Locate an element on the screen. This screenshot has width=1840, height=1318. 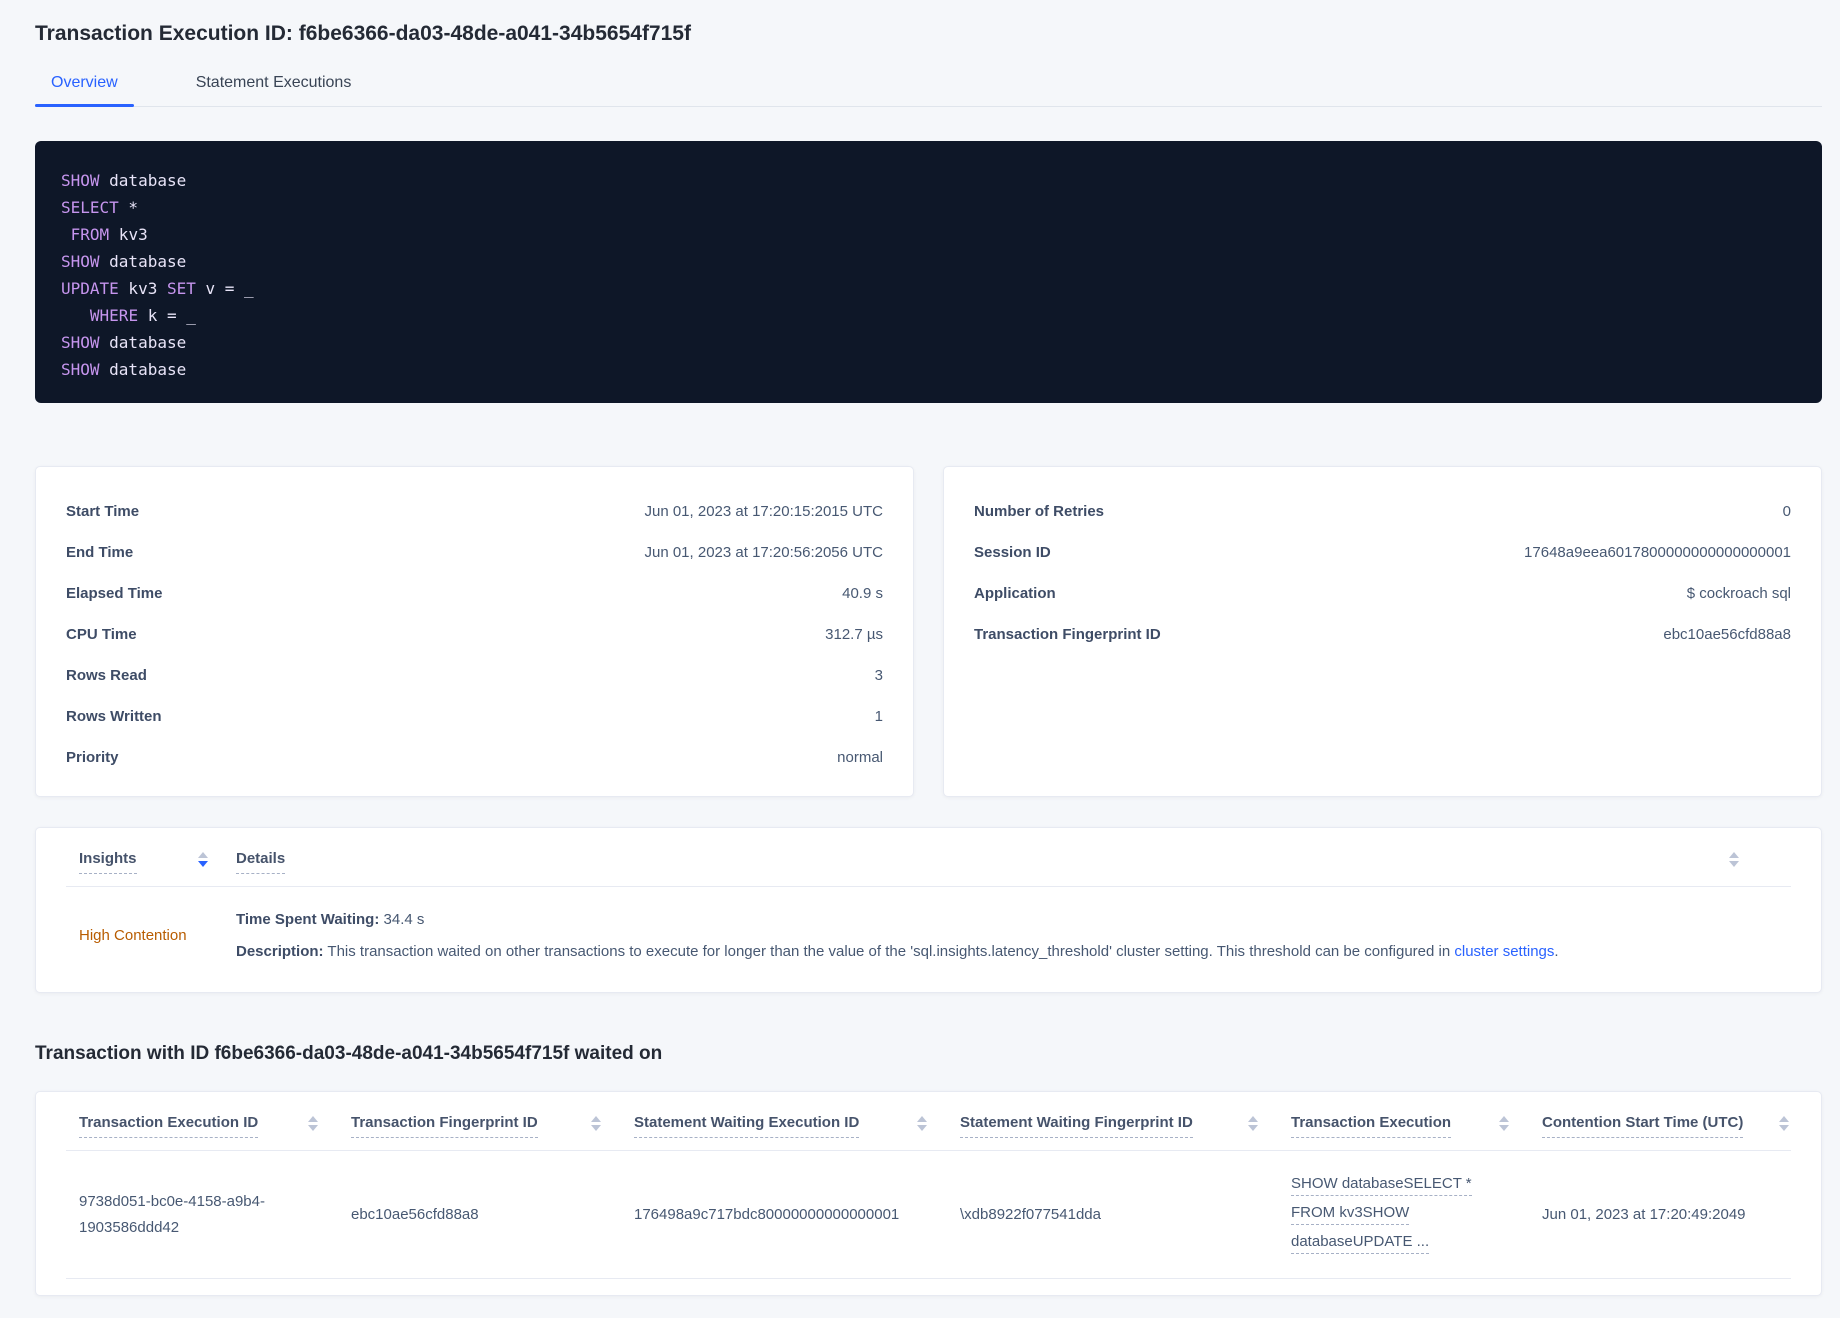
stat-value: Jun 01, 2023 at 17:20:56:2056 UTC is located at coordinates (763, 552).